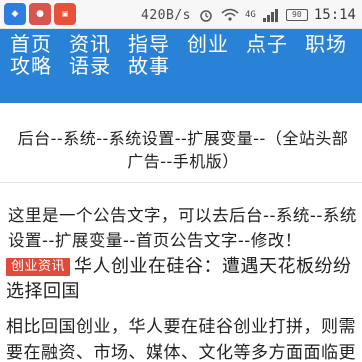 The height and width of the screenshot is (362, 362). Describe the element at coordinates (36, 66) in the screenshot. I see `nav-item-tips: 攻略` at that location.